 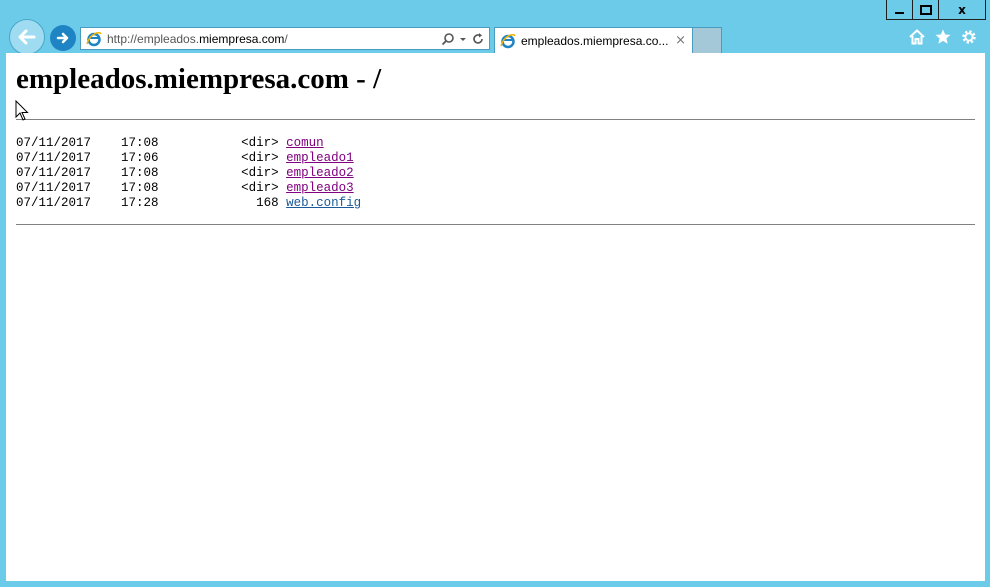 I want to click on entry-time: 17:28, so click(x=140, y=203).